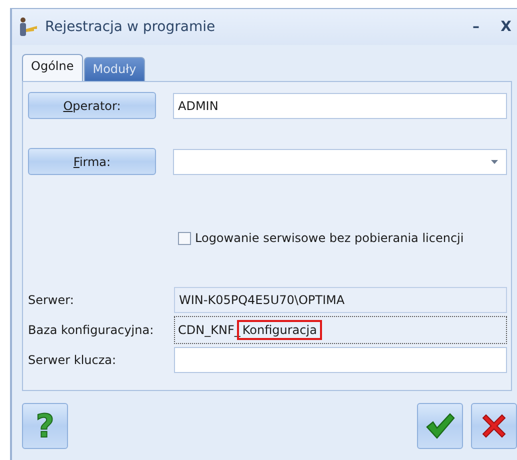 The height and width of the screenshot is (460, 517). What do you see at coordinates (52, 67) in the screenshot?
I see `tab: Ogólne` at bounding box center [52, 67].